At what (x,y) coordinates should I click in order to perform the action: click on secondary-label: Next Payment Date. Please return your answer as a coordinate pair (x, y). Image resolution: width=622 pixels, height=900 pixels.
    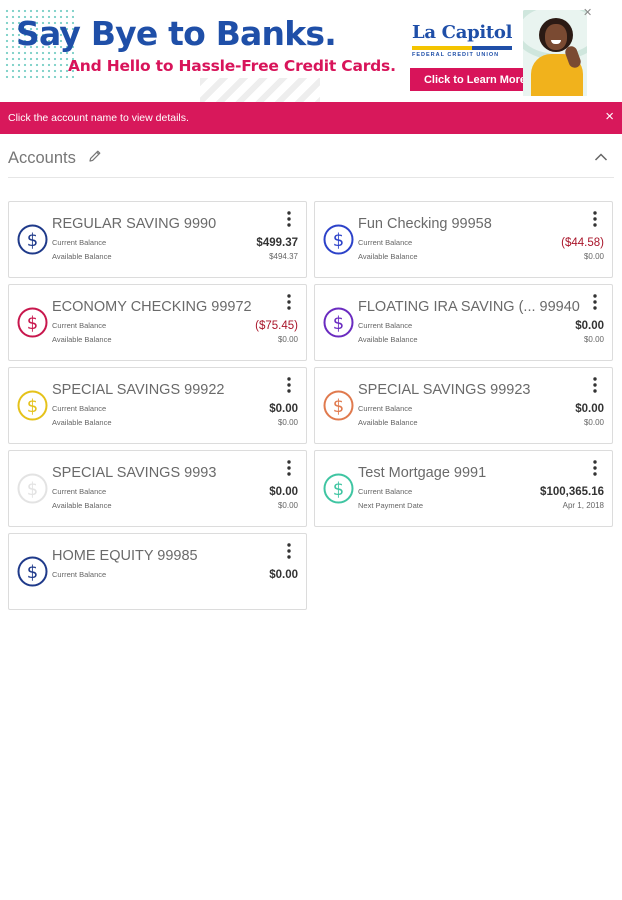
    Looking at the image, I should click on (391, 505).